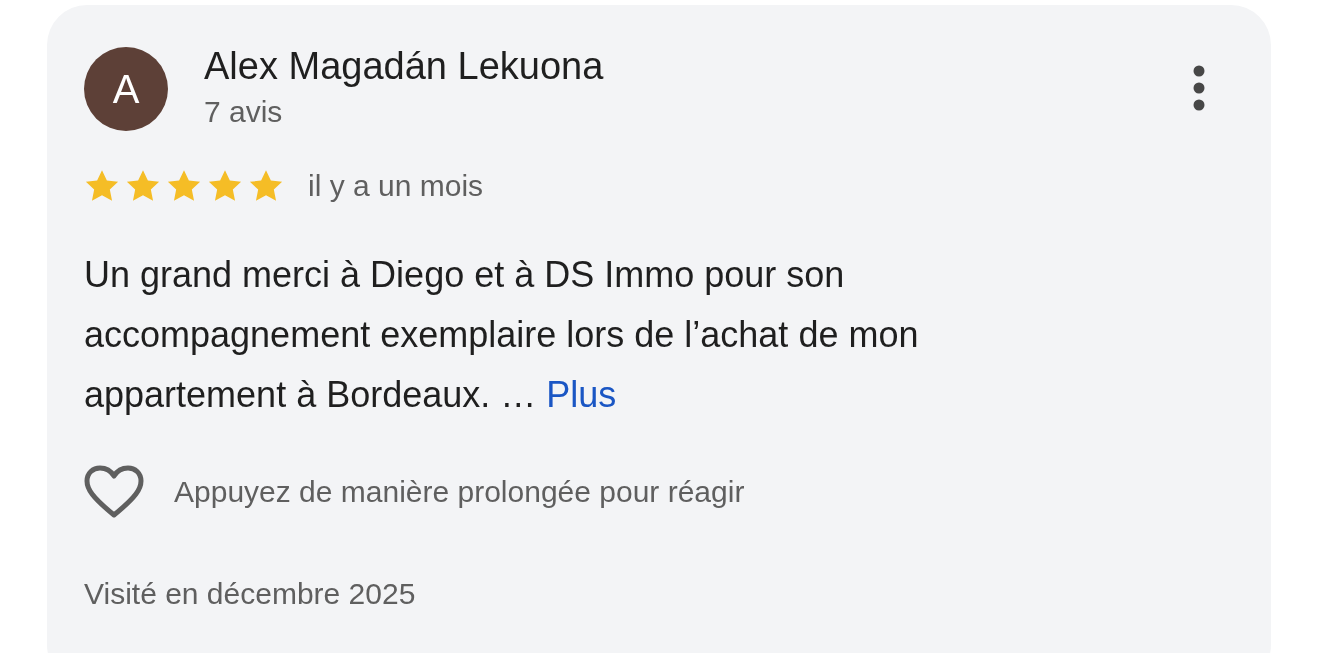 The width and height of the screenshot is (1319, 653). What do you see at coordinates (698, 66) in the screenshot?
I see `reviewer-name: Alex Magadán Lekuona` at bounding box center [698, 66].